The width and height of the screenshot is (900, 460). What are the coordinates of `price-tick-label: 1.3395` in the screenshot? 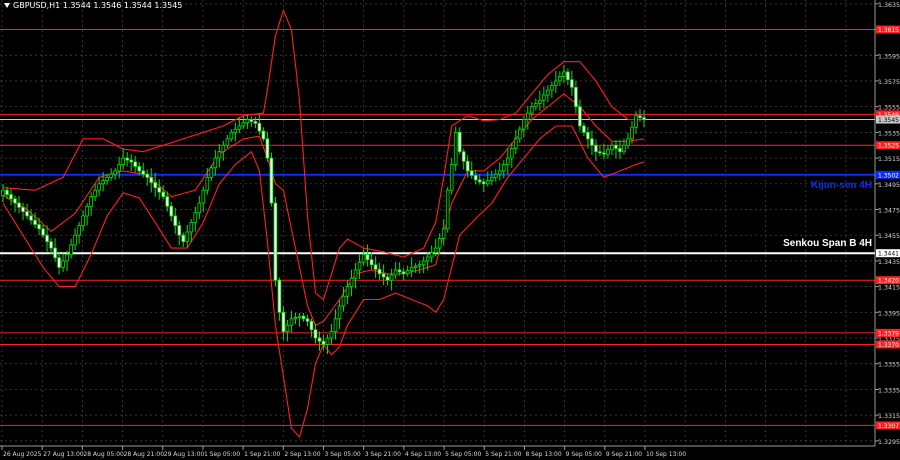 It's located at (889, 313).